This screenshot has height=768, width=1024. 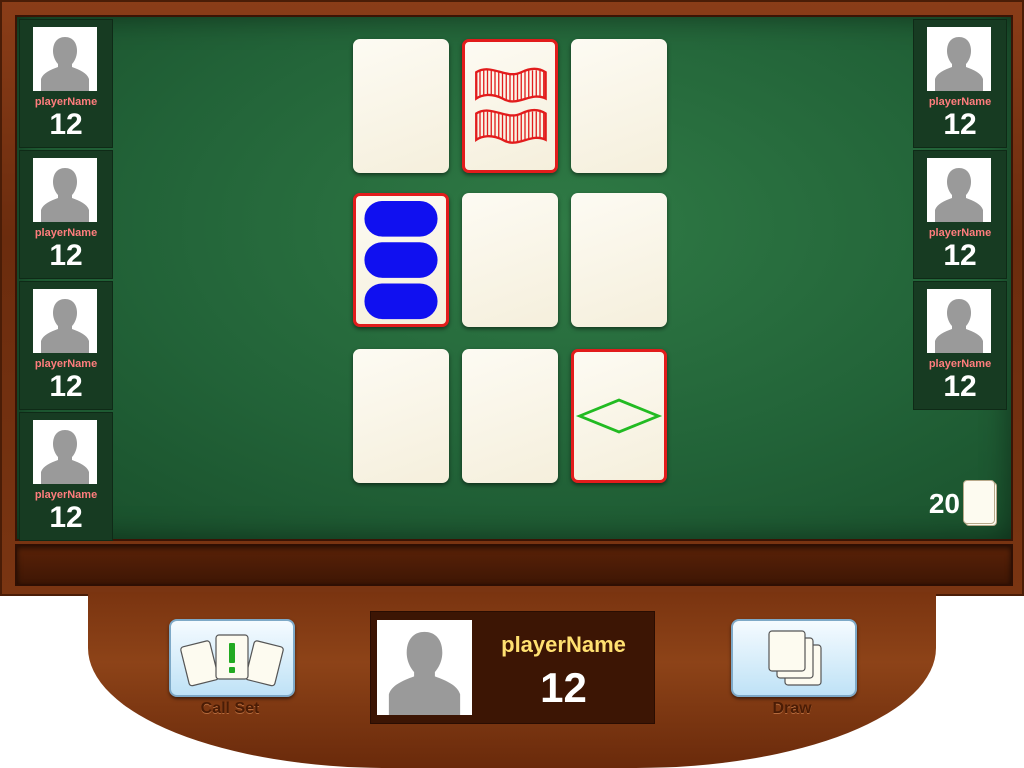 I want to click on squiggle-icon, so click(x=511, y=105).